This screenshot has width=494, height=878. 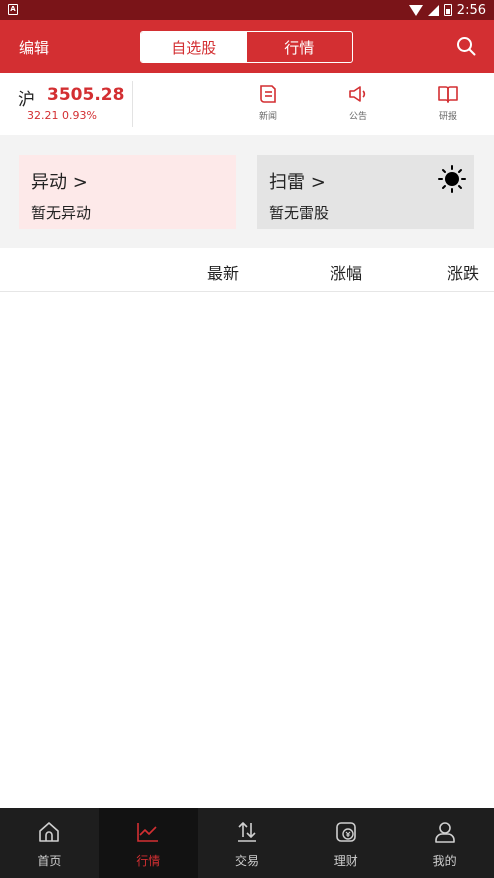 What do you see at coordinates (448, 94) in the screenshot?
I see `research-report-icon` at bounding box center [448, 94].